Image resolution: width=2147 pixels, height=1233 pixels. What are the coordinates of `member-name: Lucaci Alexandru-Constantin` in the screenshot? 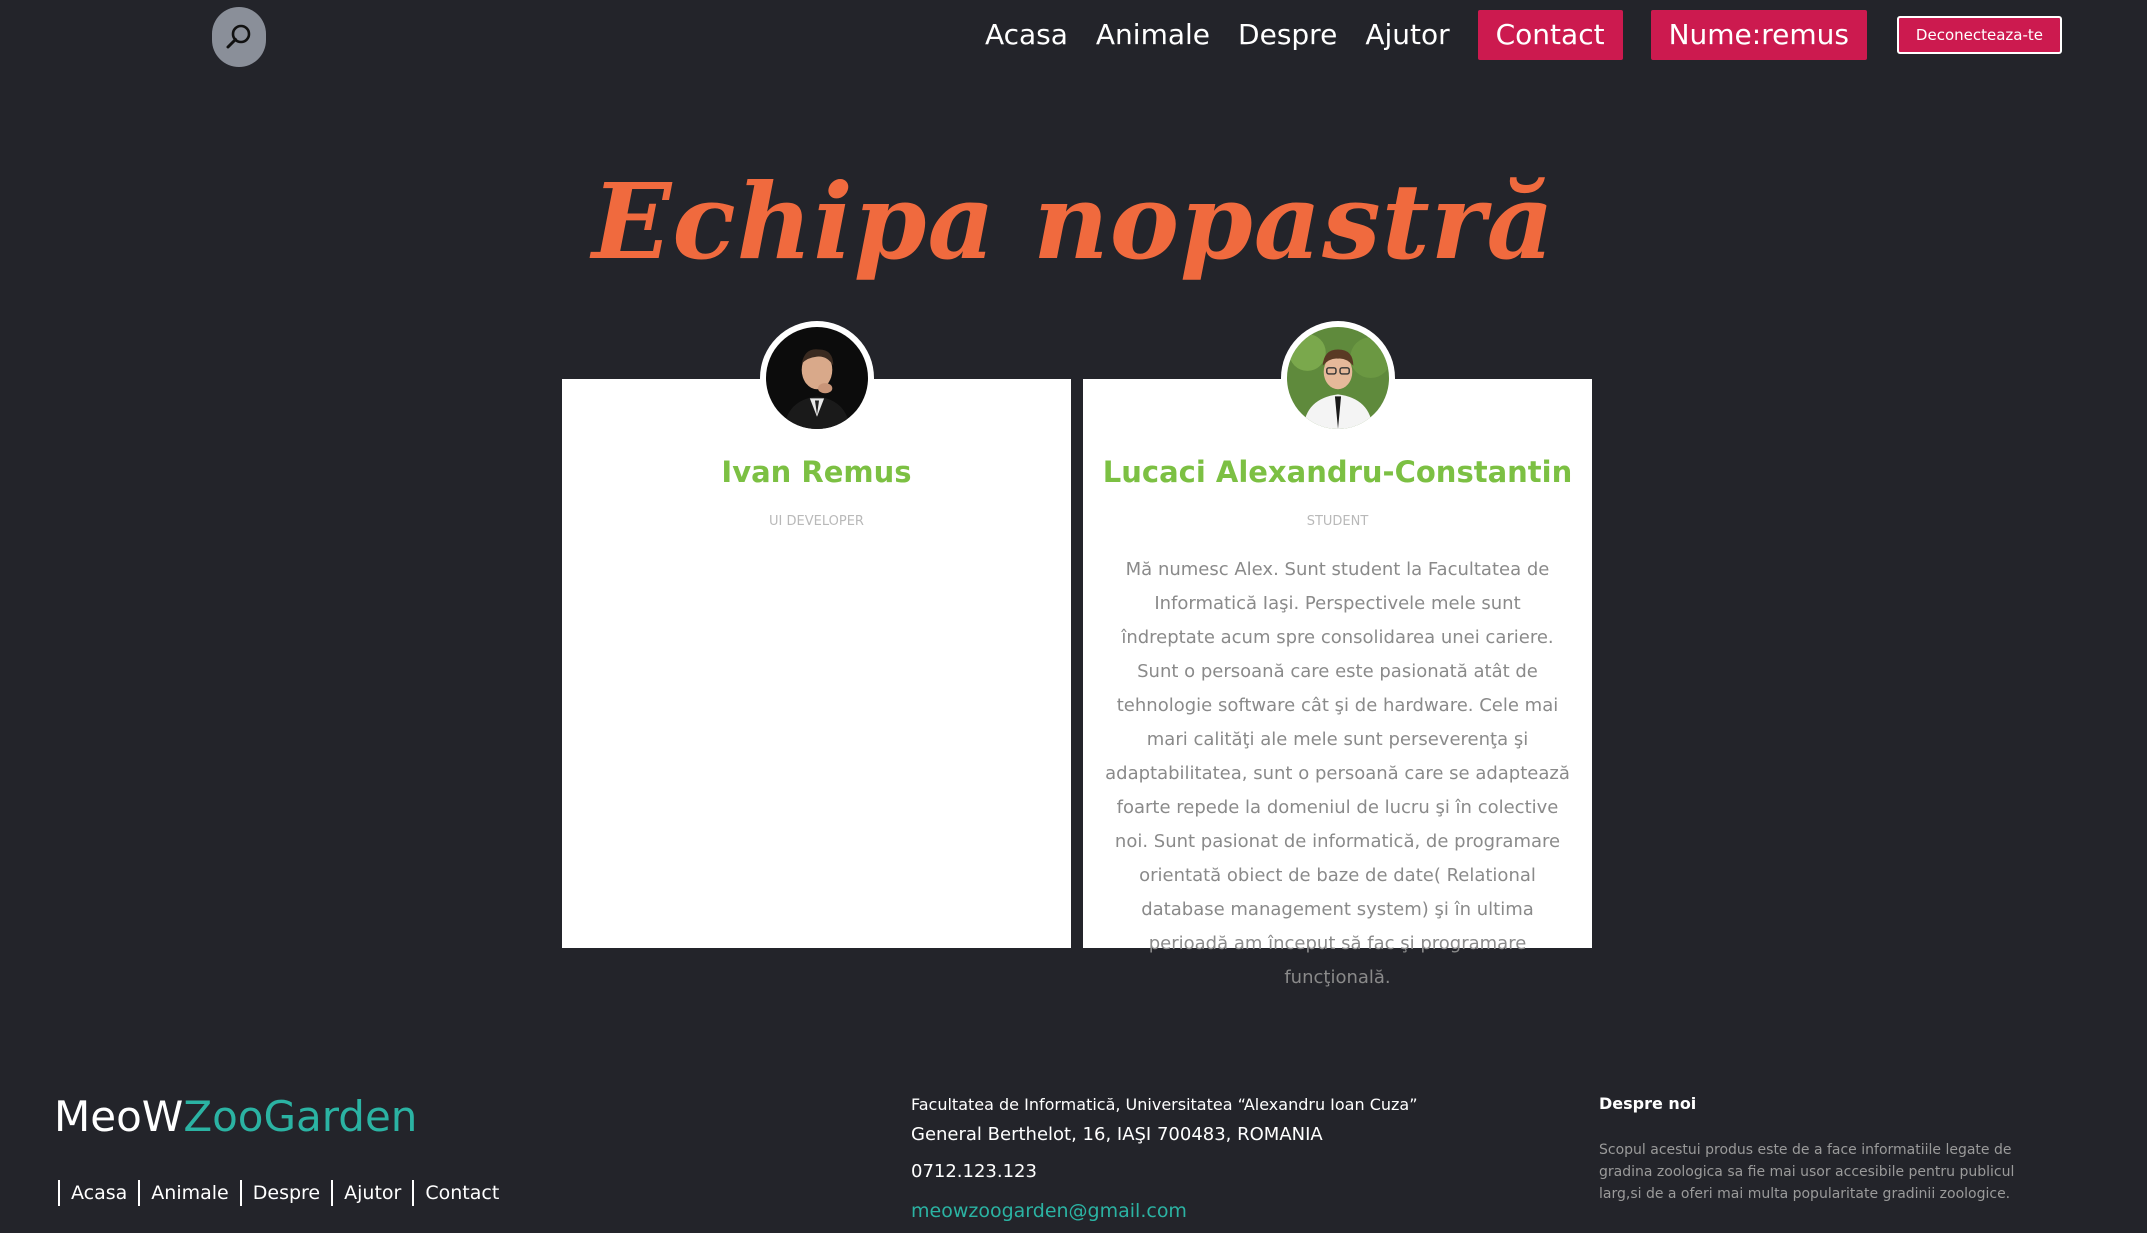 It's located at (1337, 472).